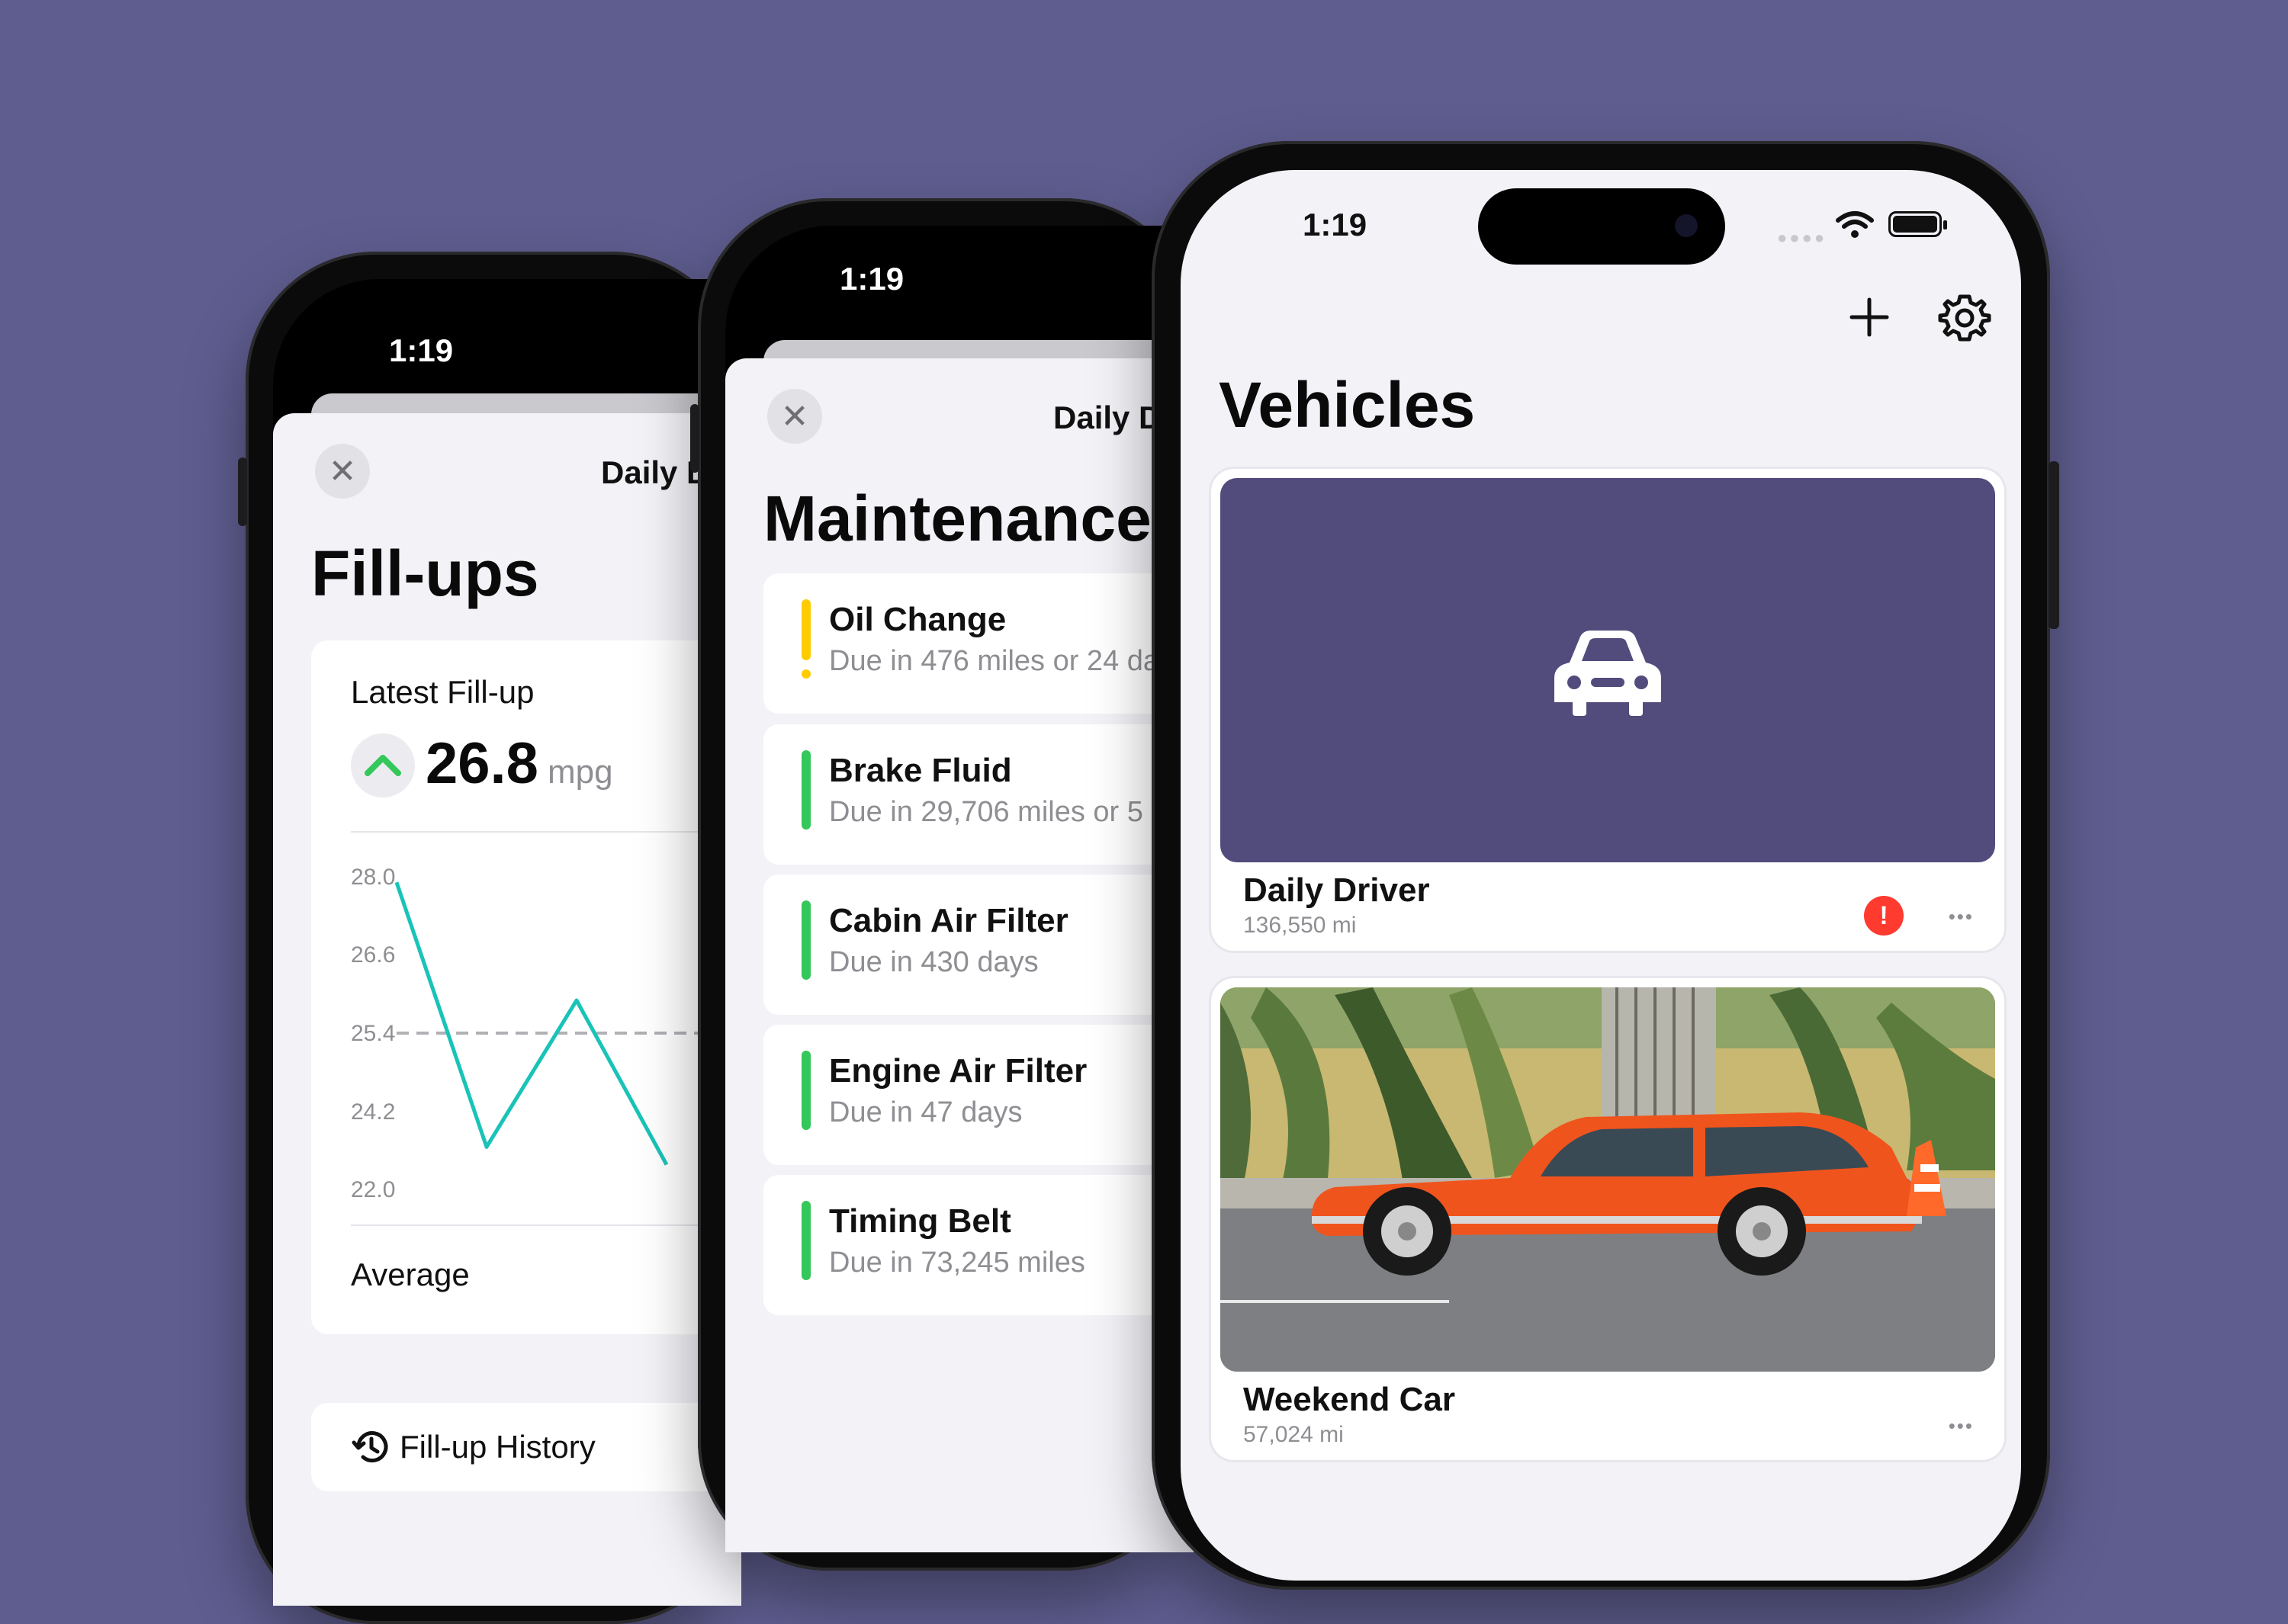 The width and height of the screenshot is (2288, 1624). I want to click on car-icon, so click(1608, 672).